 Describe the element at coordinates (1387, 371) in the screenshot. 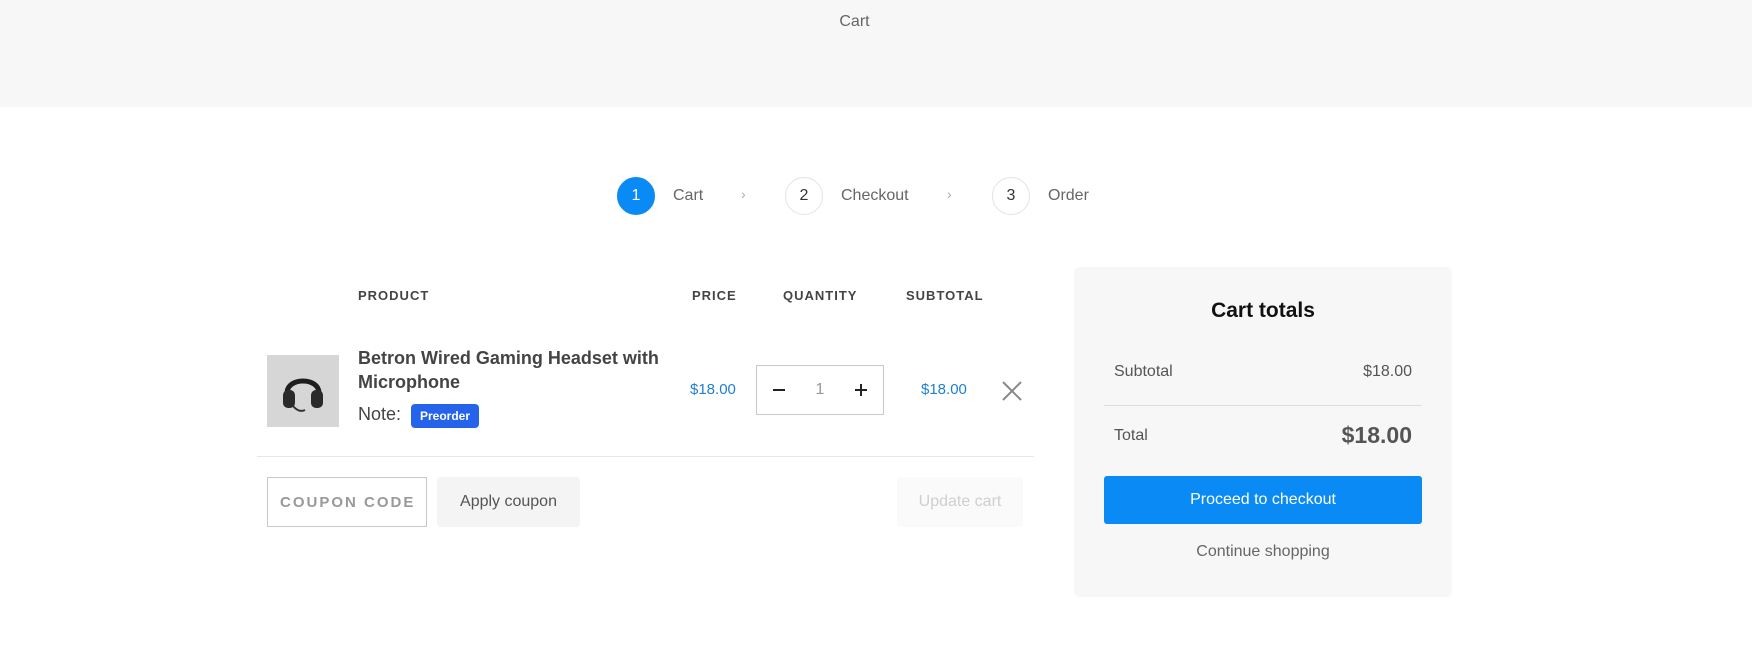

I see `subtotal-value: $18.00` at that location.